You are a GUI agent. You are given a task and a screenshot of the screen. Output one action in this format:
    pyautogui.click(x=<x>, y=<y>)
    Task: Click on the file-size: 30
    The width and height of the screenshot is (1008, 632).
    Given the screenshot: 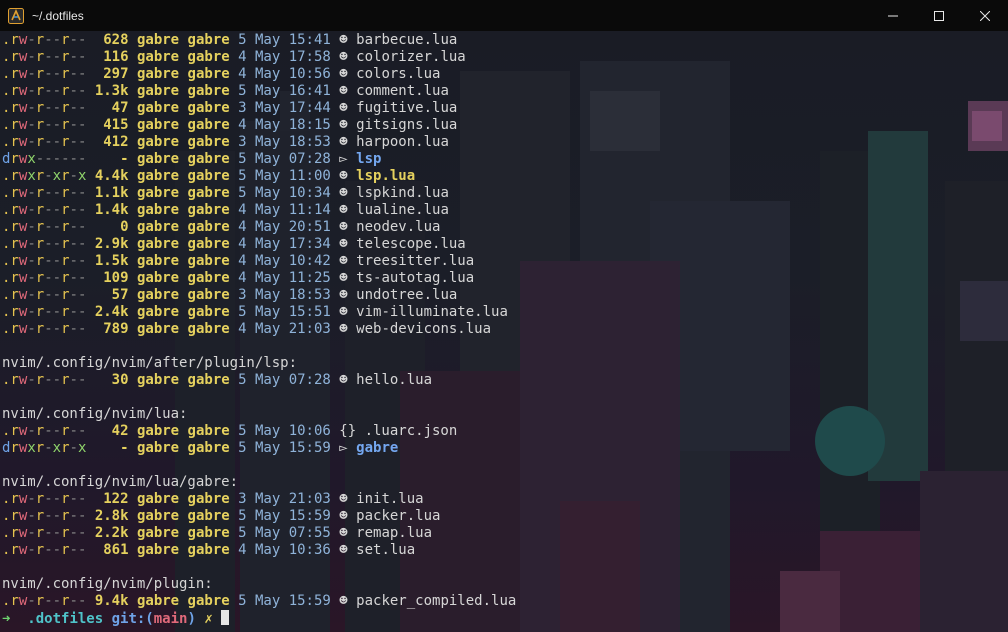 What is the action you would take?
    pyautogui.click(x=111, y=380)
    